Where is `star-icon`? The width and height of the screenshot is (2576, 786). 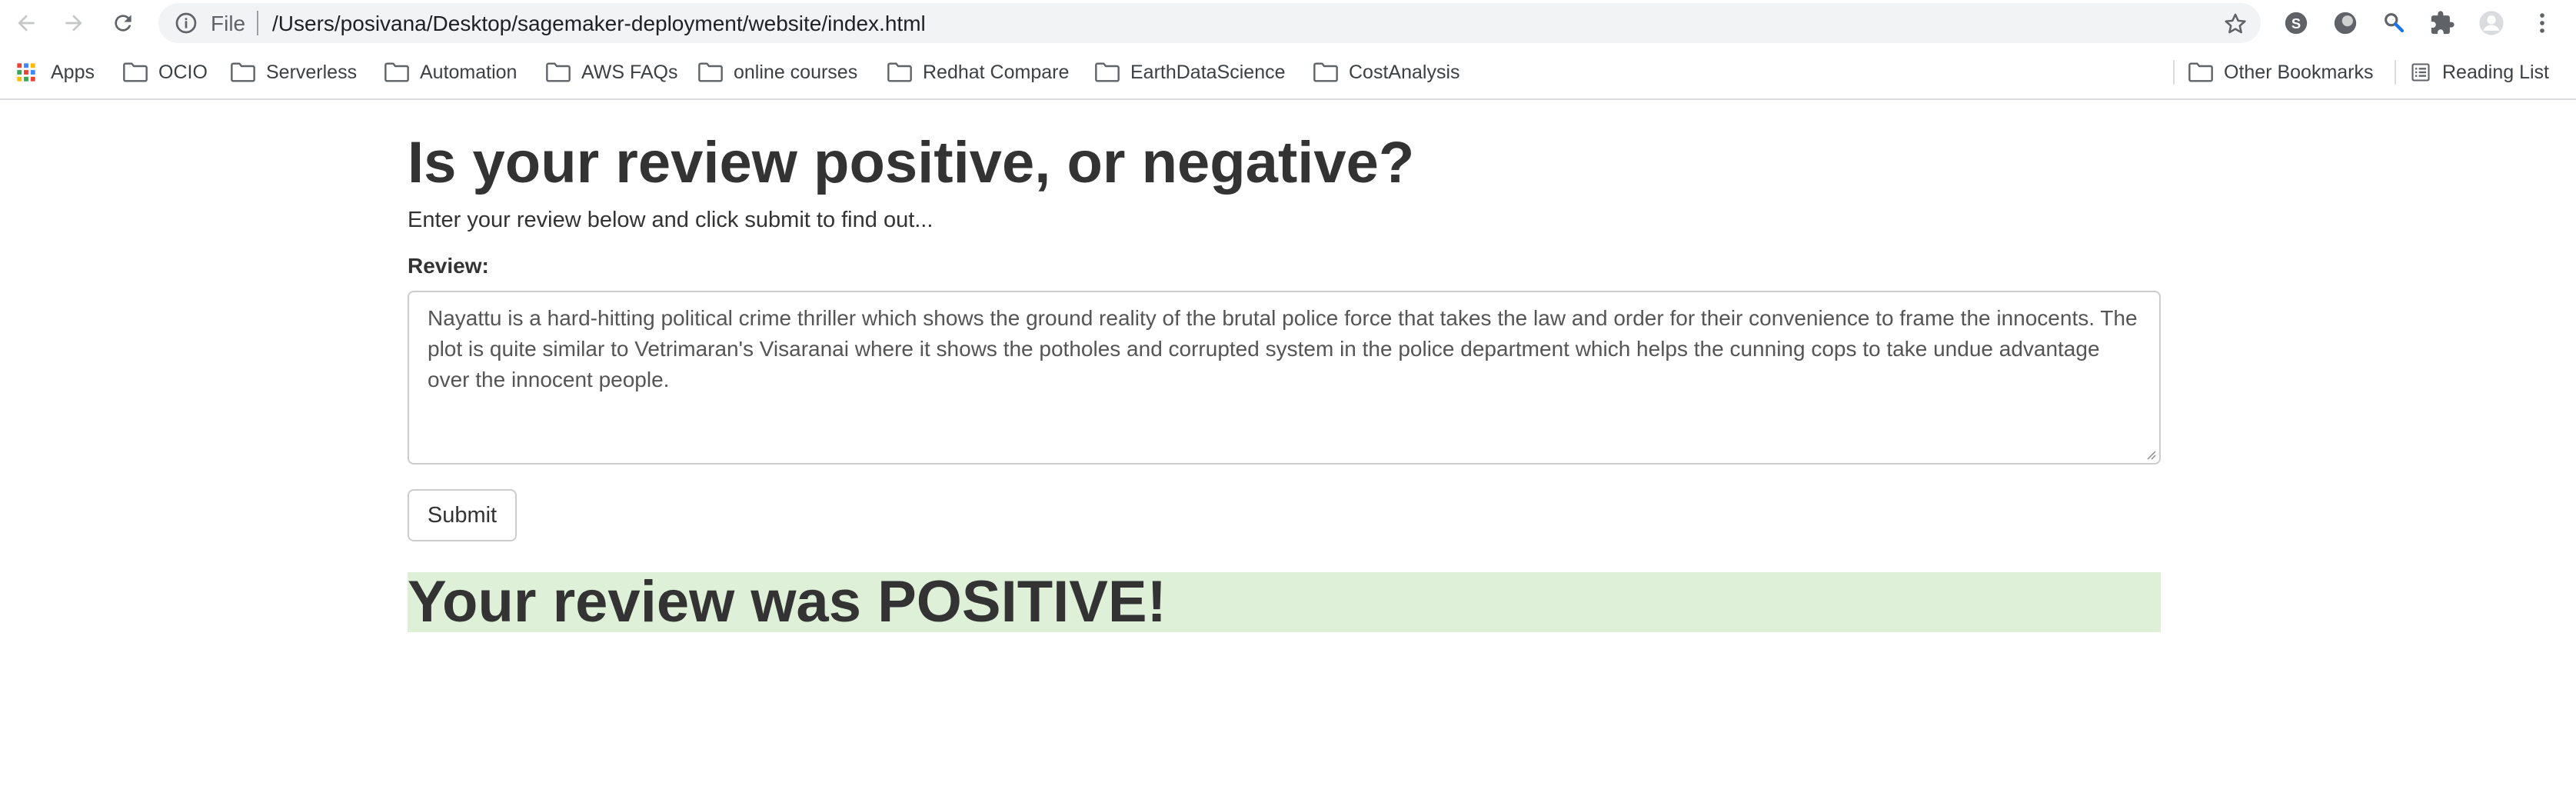 star-icon is located at coordinates (2235, 24).